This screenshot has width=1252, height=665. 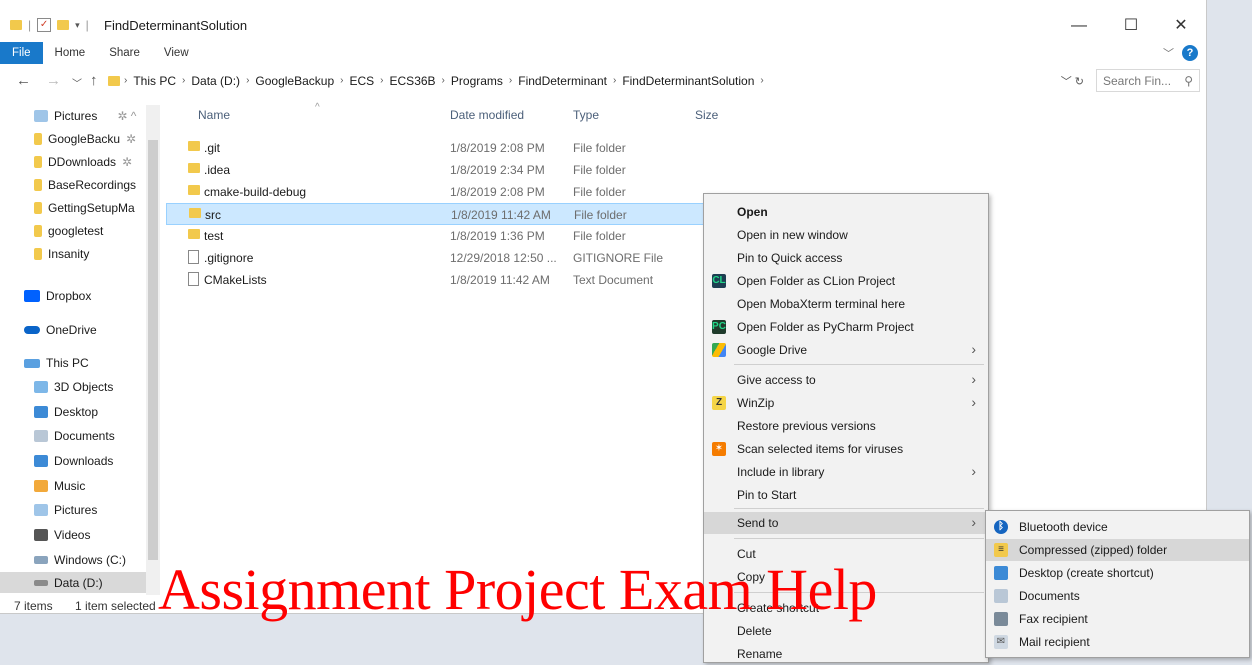 I want to click on nav-item-insanity: Insanity, so click(x=61, y=254).